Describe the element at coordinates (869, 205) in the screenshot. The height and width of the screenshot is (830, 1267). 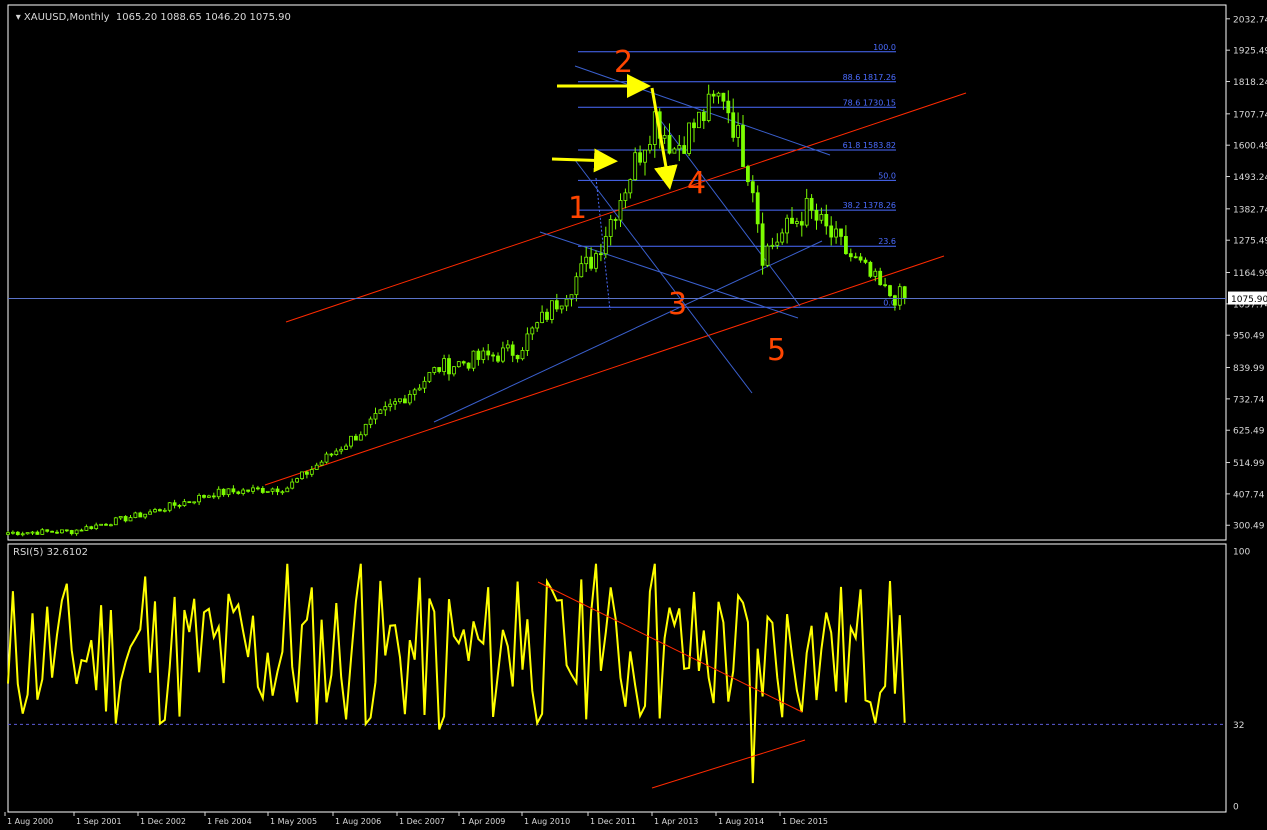
I see `fib-level-label: 38.2 1378.26` at that location.